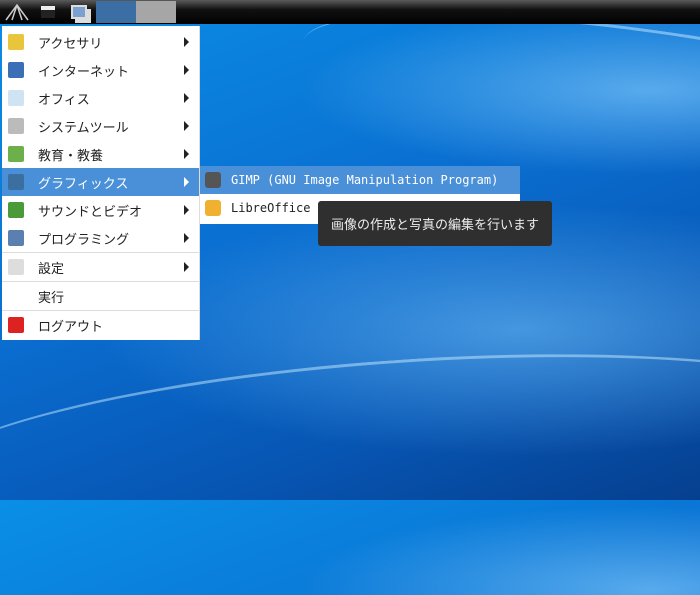 The image size is (700, 595). Describe the element at coordinates (16, 238) in the screenshot. I see `programming-icon` at that location.